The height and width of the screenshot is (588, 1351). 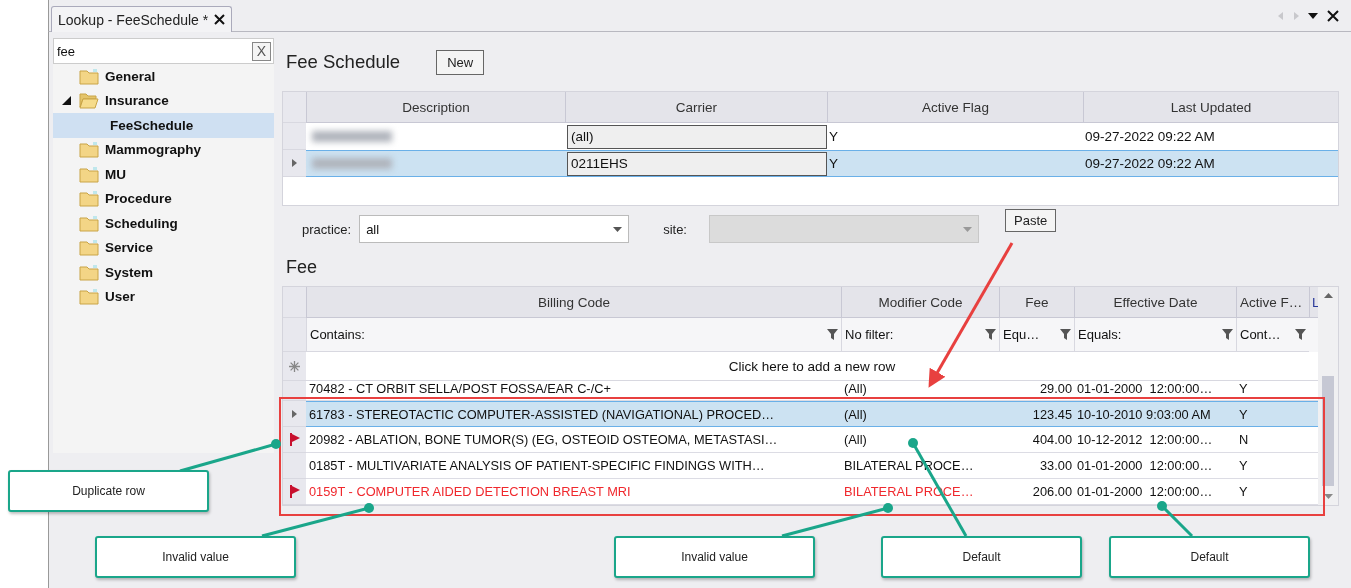 What do you see at coordinates (697, 136) in the screenshot?
I see `carrier-field: (all)` at bounding box center [697, 136].